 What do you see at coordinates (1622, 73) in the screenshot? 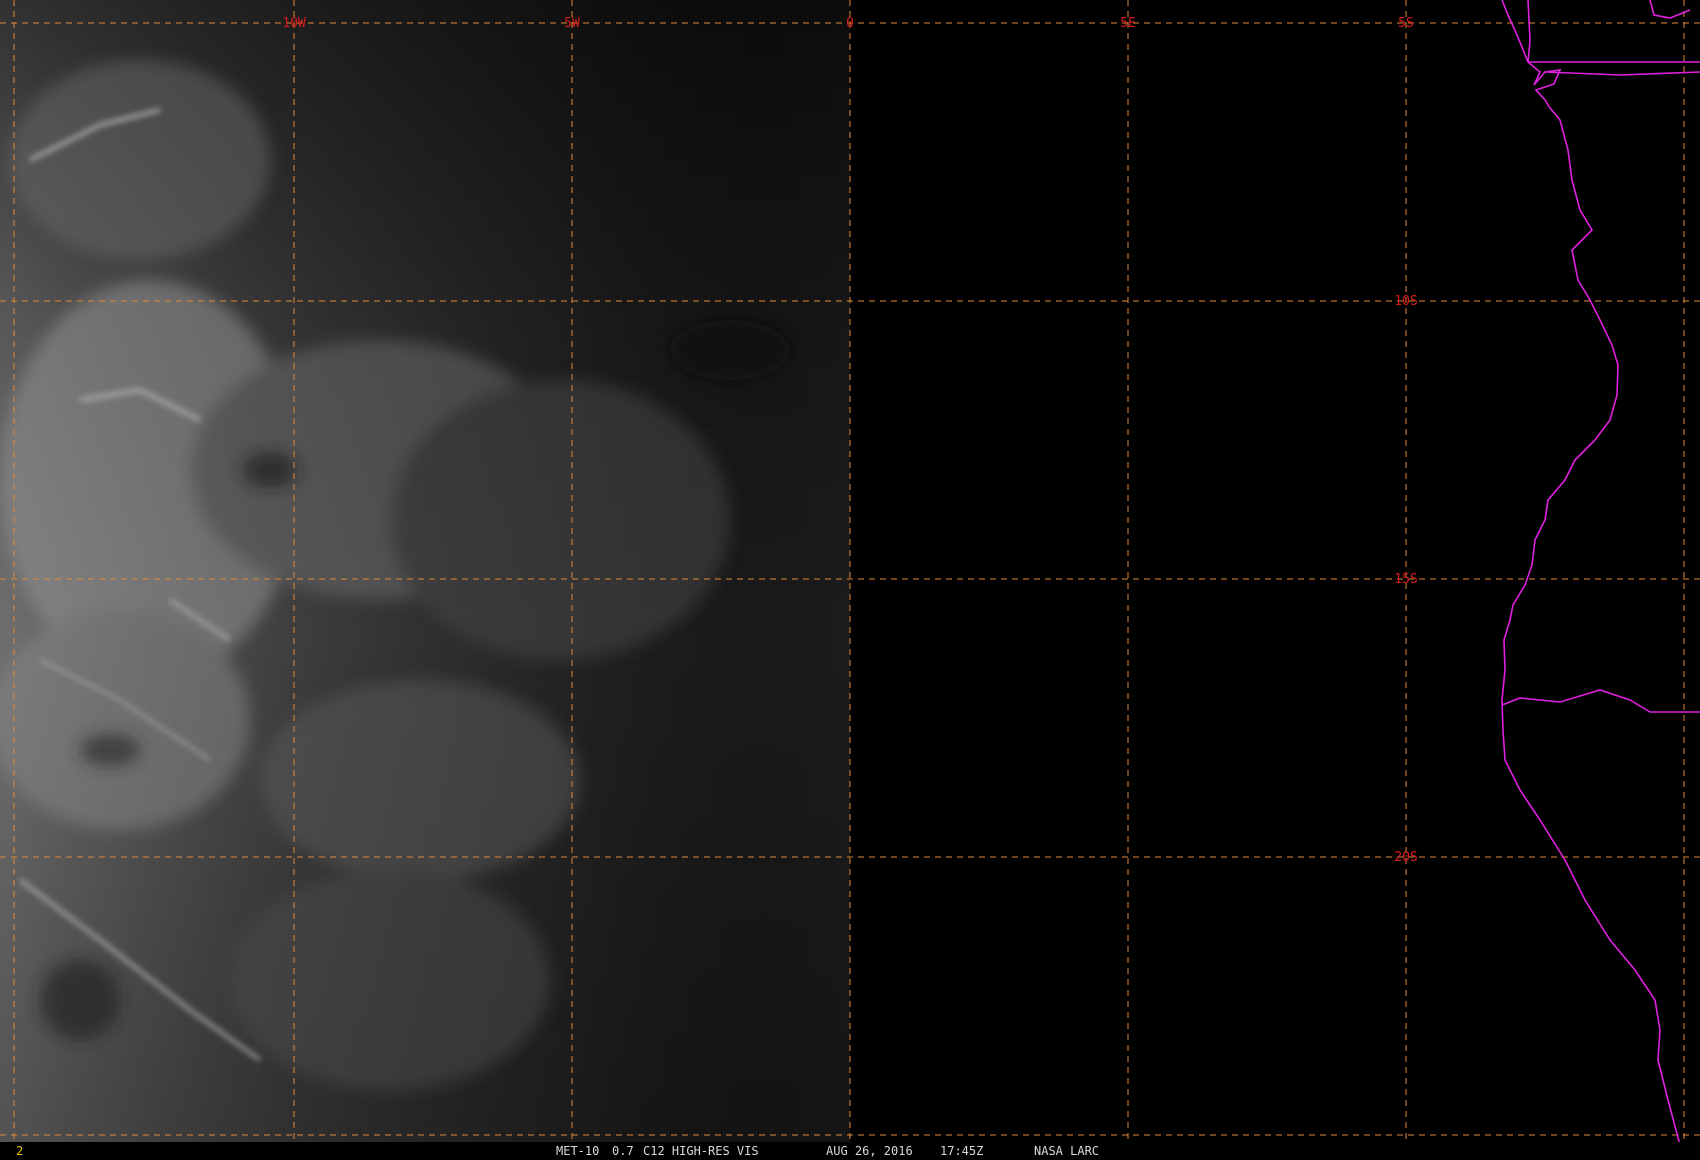
I see `drc-angola-border` at bounding box center [1622, 73].